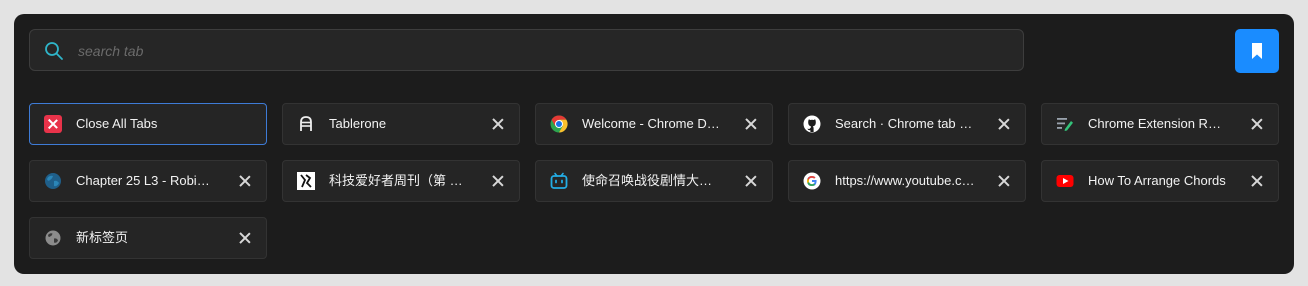 The width and height of the screenshot is (1308, 286). Describe the element at coordinates (543, 51) in the screenshot. I see `search-input` at that location.